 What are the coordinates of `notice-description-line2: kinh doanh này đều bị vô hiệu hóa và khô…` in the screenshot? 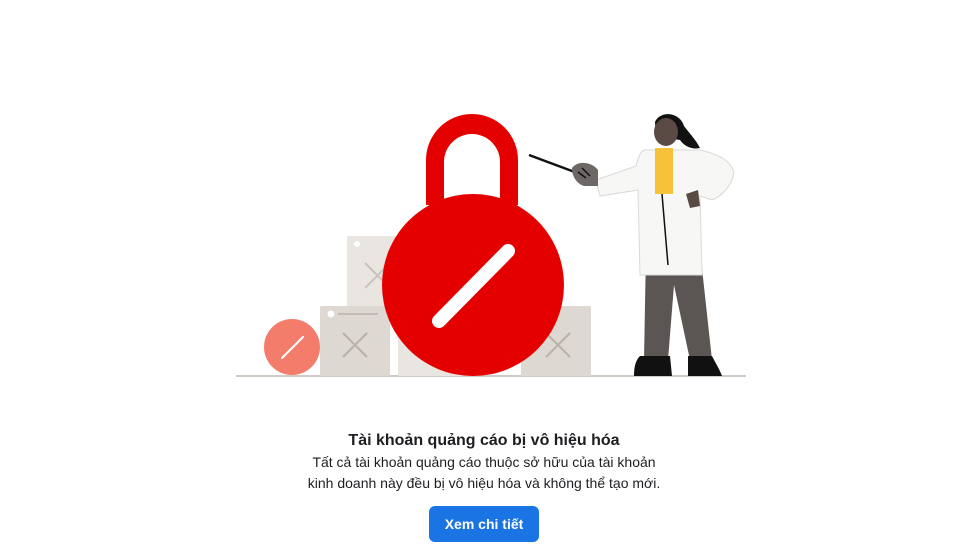 It's located at (484, 483).